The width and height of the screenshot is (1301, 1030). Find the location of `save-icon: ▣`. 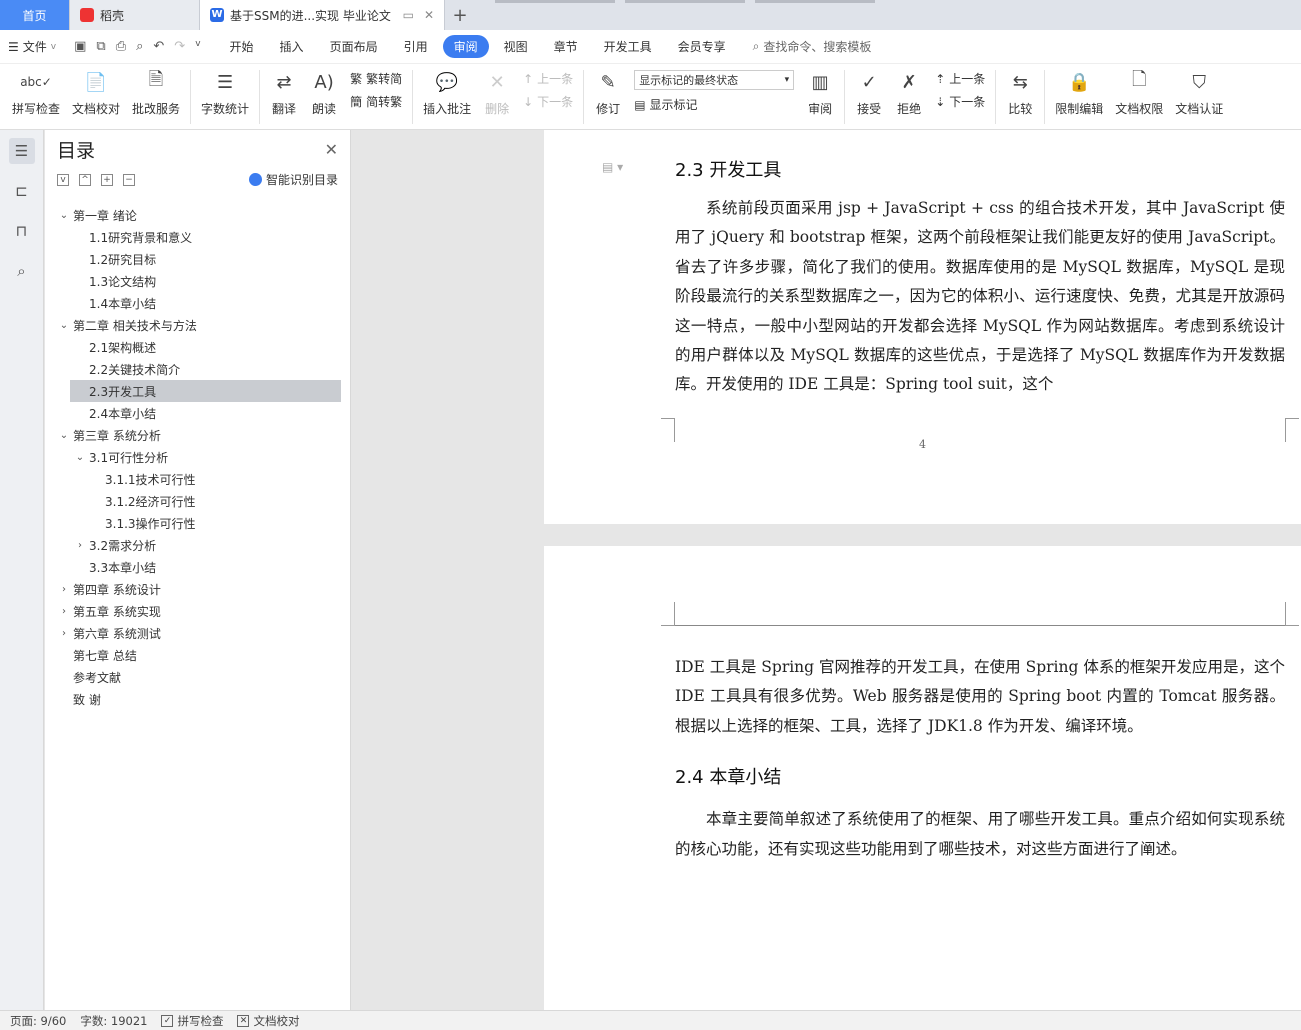

save-icon: ▣ is located at coordinates (80, 46).